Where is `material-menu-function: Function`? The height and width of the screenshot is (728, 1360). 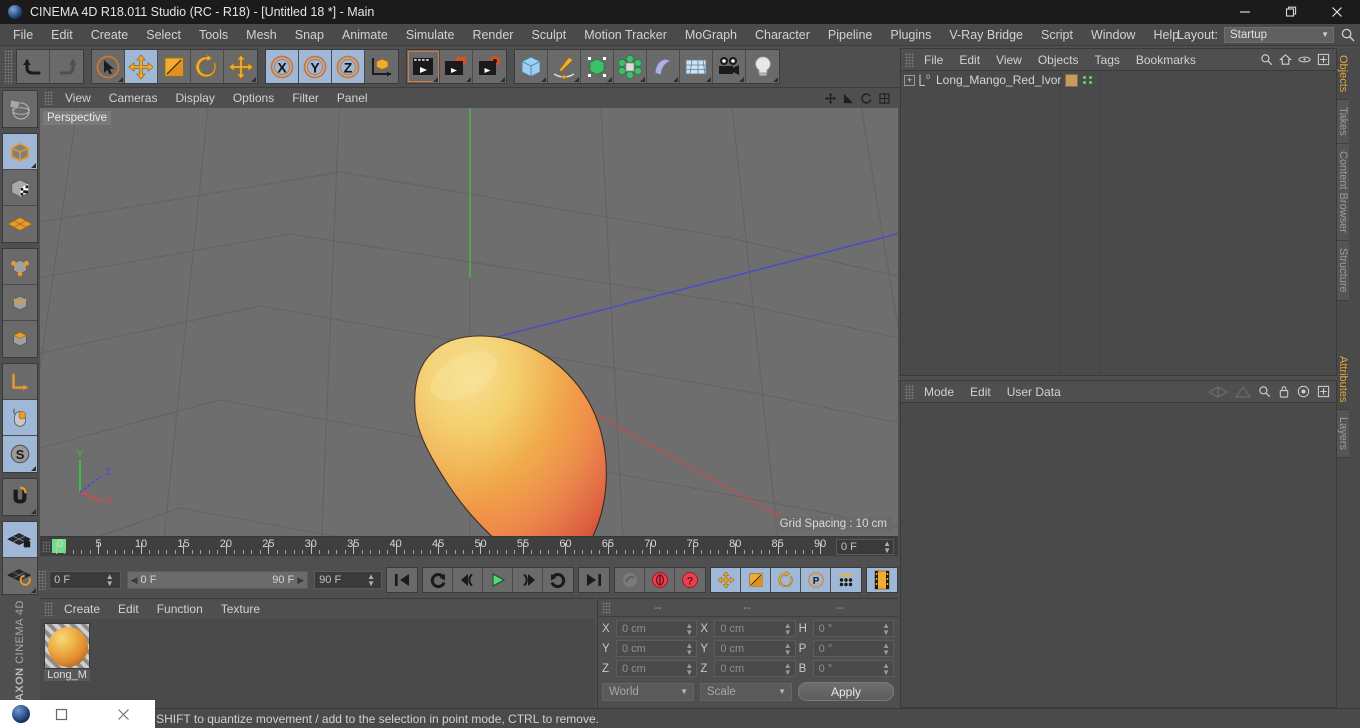 material-menu-function: Function is located at coordinates (180, 609).